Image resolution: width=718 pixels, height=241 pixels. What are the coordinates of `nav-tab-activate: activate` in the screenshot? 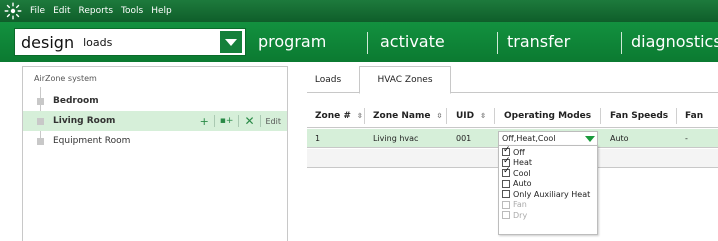 It's located at (412, 41).